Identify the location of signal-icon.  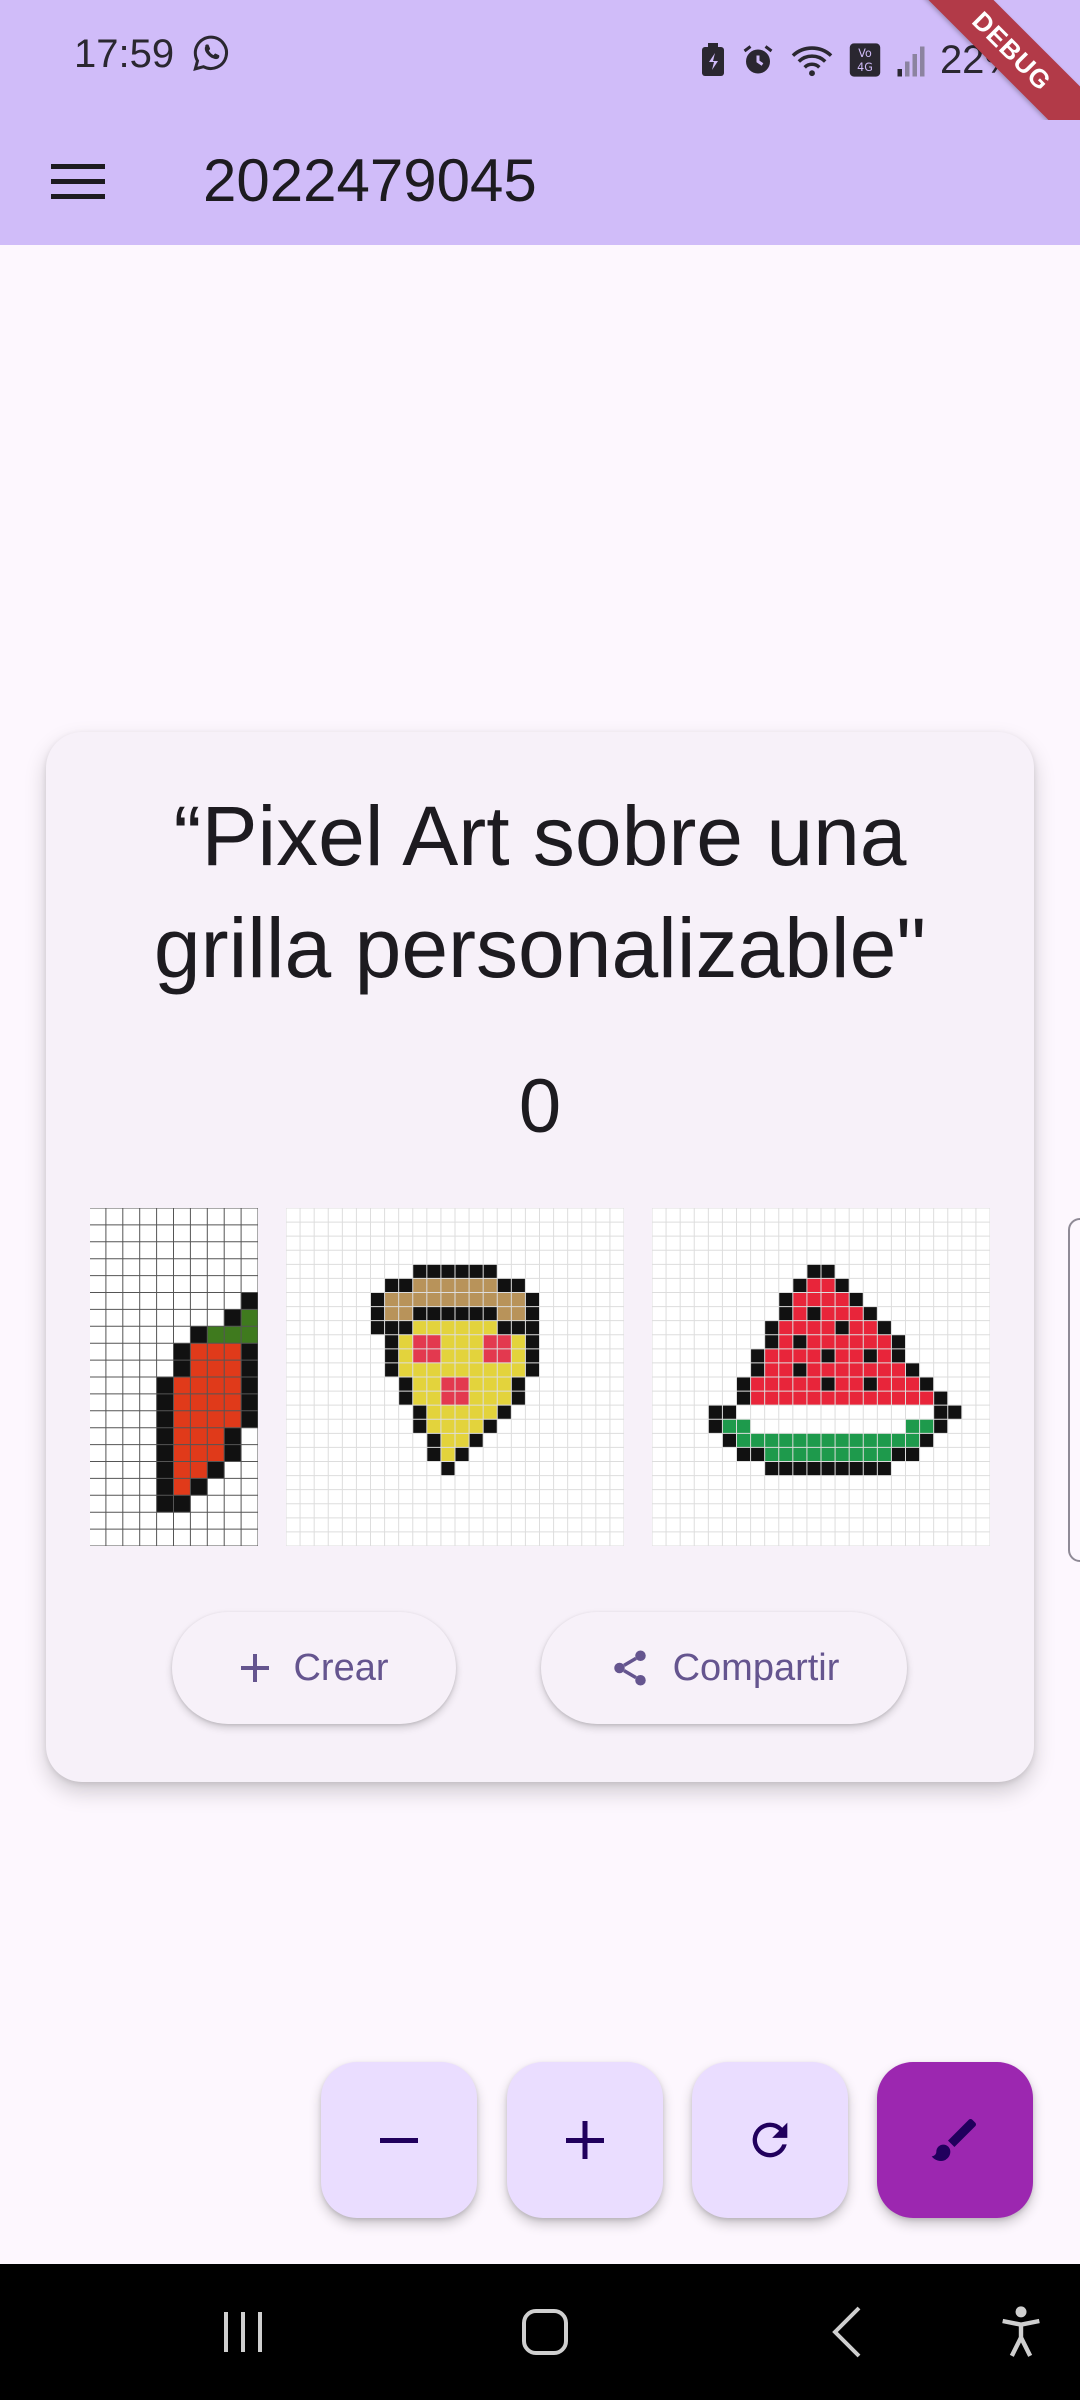
(911, 61).